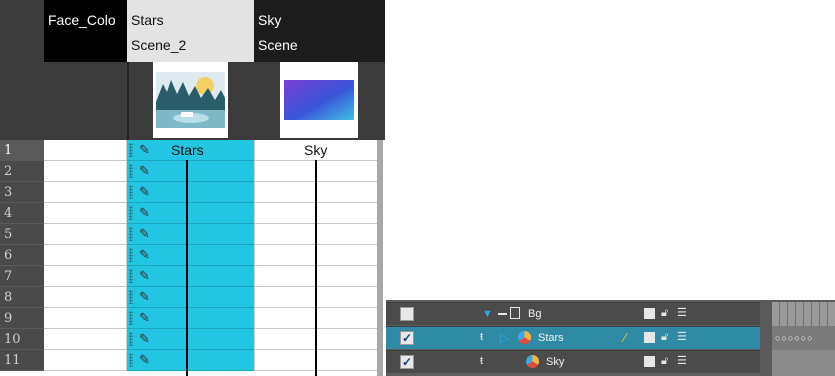 Image resolution: width=835 pixels, height=376 pixels. I want to click on layer-row-sky: ✓ ŧ Sky 🔓︎ ☰, so click(576, 361).